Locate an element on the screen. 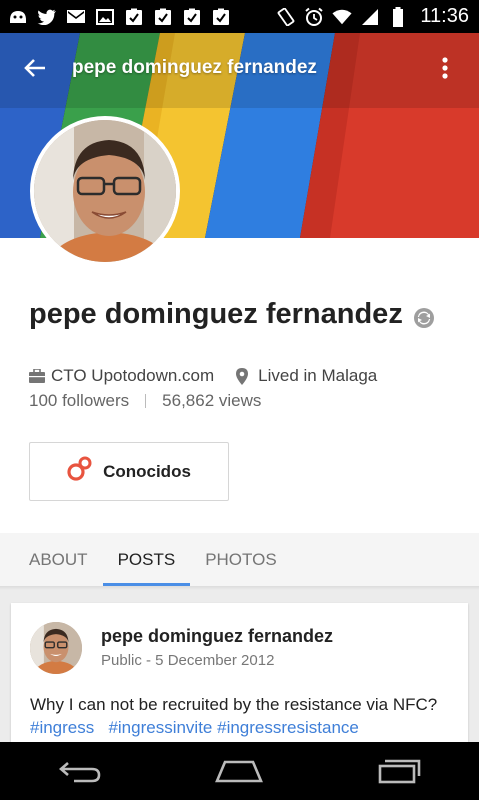 This screenshot has width=479, height=800. twitter-icon is located at coordinates (47, 17).